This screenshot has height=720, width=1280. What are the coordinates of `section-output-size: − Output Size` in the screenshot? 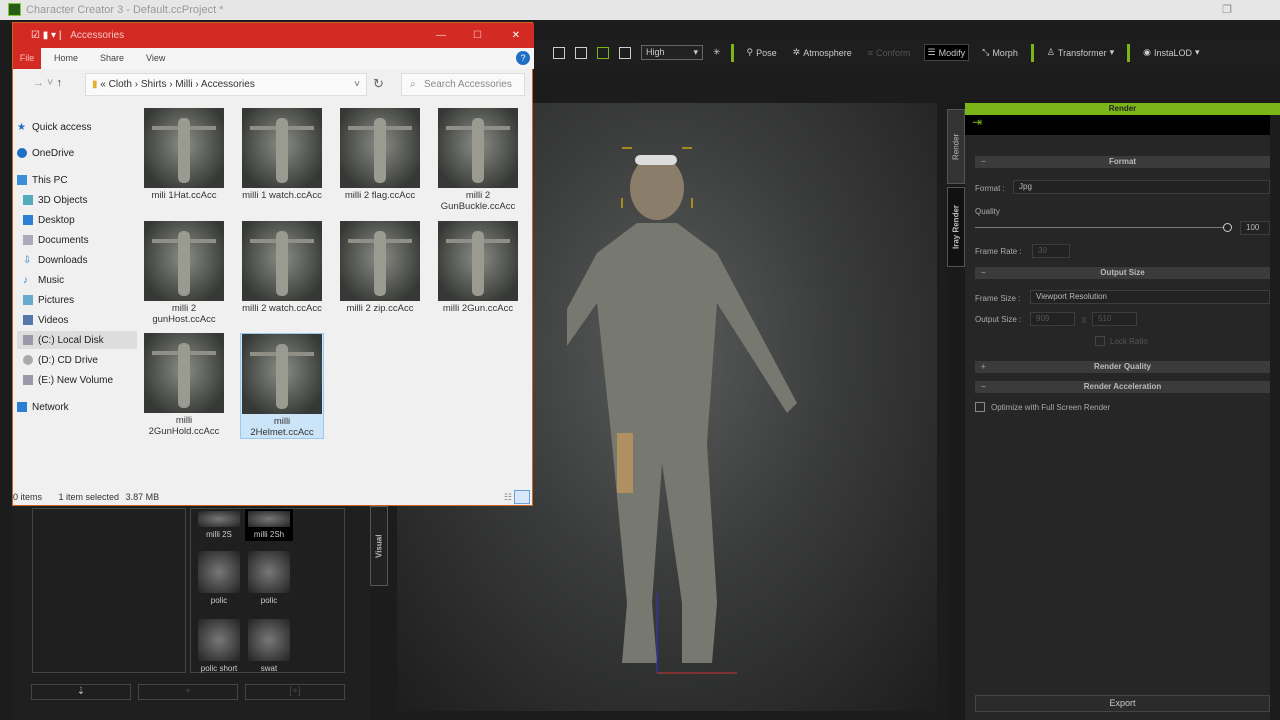 It's located at (1122, 273).